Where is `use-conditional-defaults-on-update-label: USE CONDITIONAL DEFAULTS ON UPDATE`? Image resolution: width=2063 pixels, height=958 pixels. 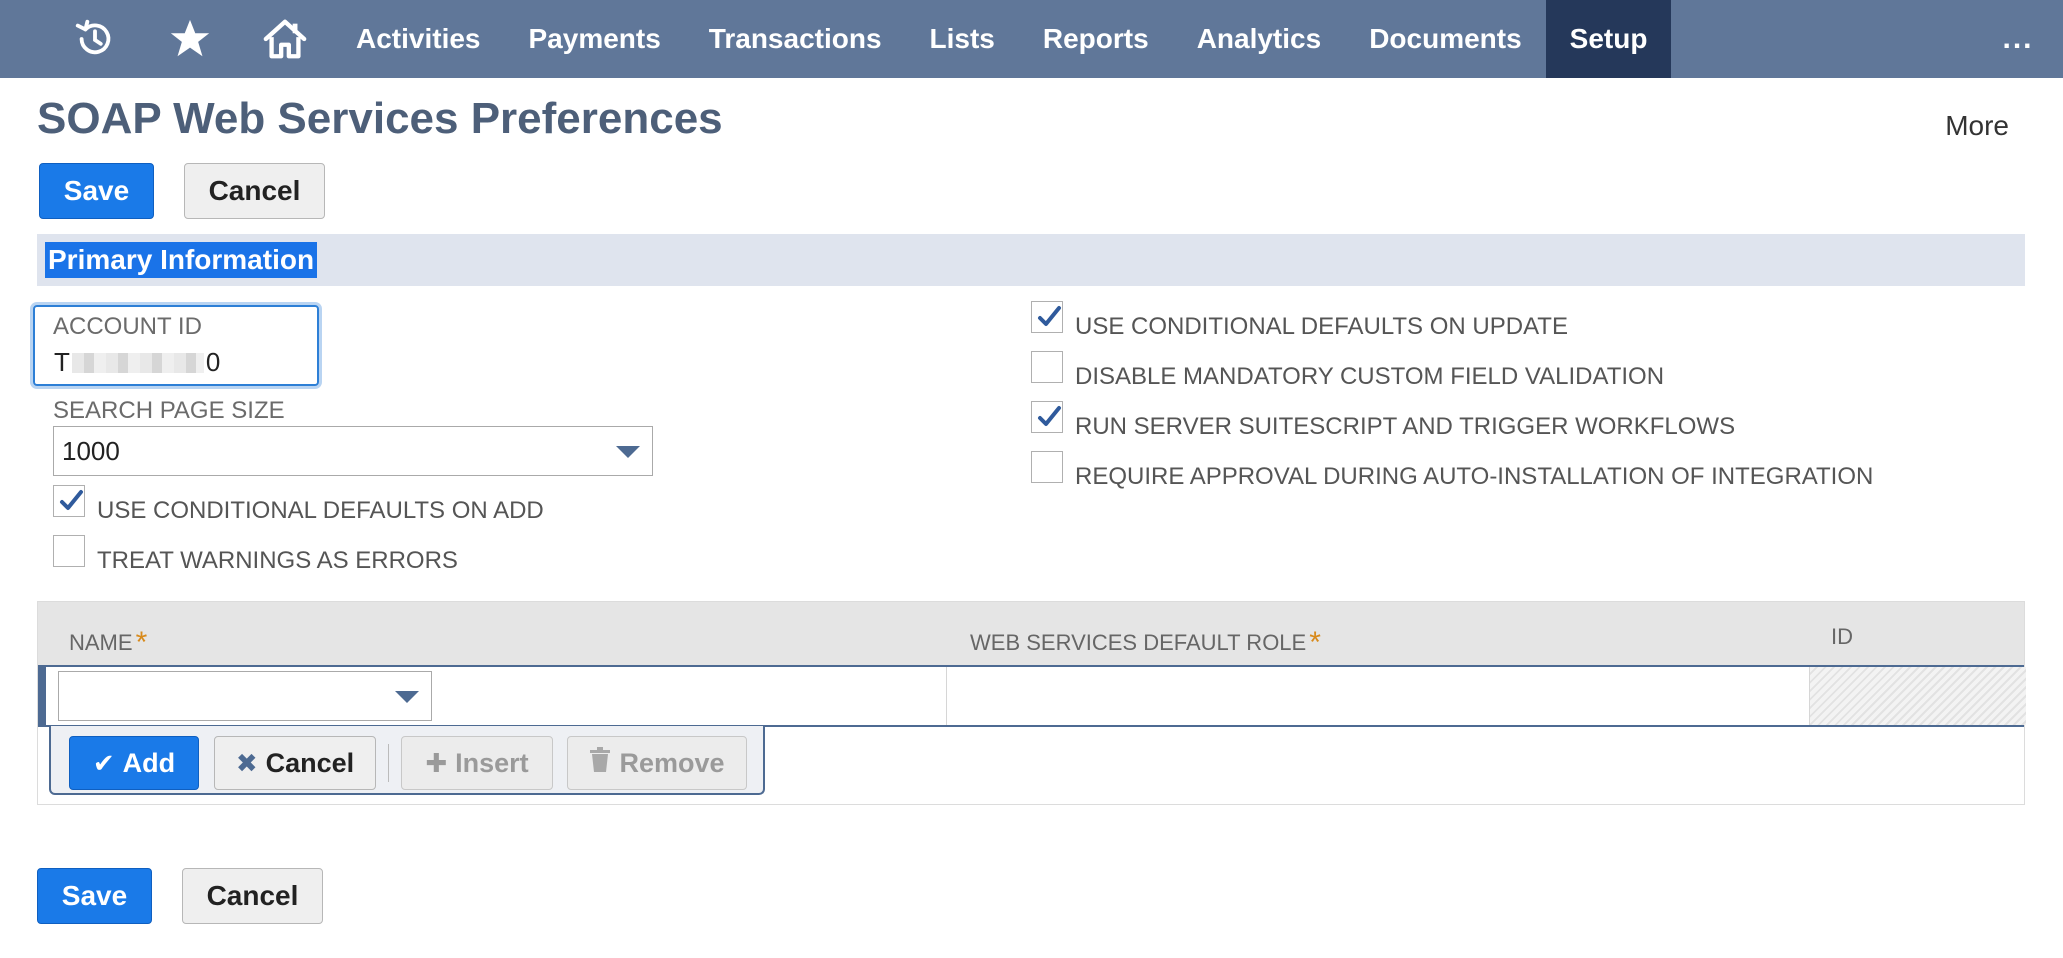
use-conditional-defaults-on-update-label: USE CONDITIONAL DEFAULTS ON UPDATE is located at coordinates (1321, 326).